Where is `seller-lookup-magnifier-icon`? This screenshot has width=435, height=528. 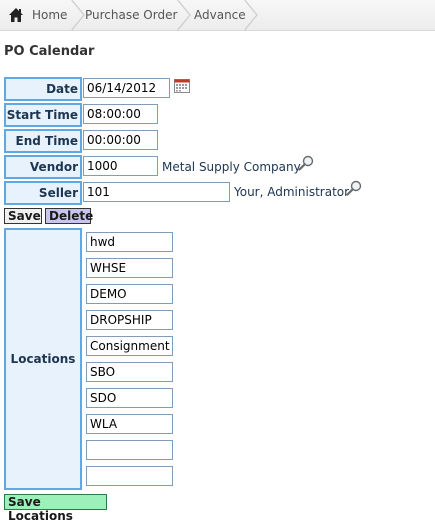 seller-lookup-magnifier-icon is located at coordinates (354, 188).